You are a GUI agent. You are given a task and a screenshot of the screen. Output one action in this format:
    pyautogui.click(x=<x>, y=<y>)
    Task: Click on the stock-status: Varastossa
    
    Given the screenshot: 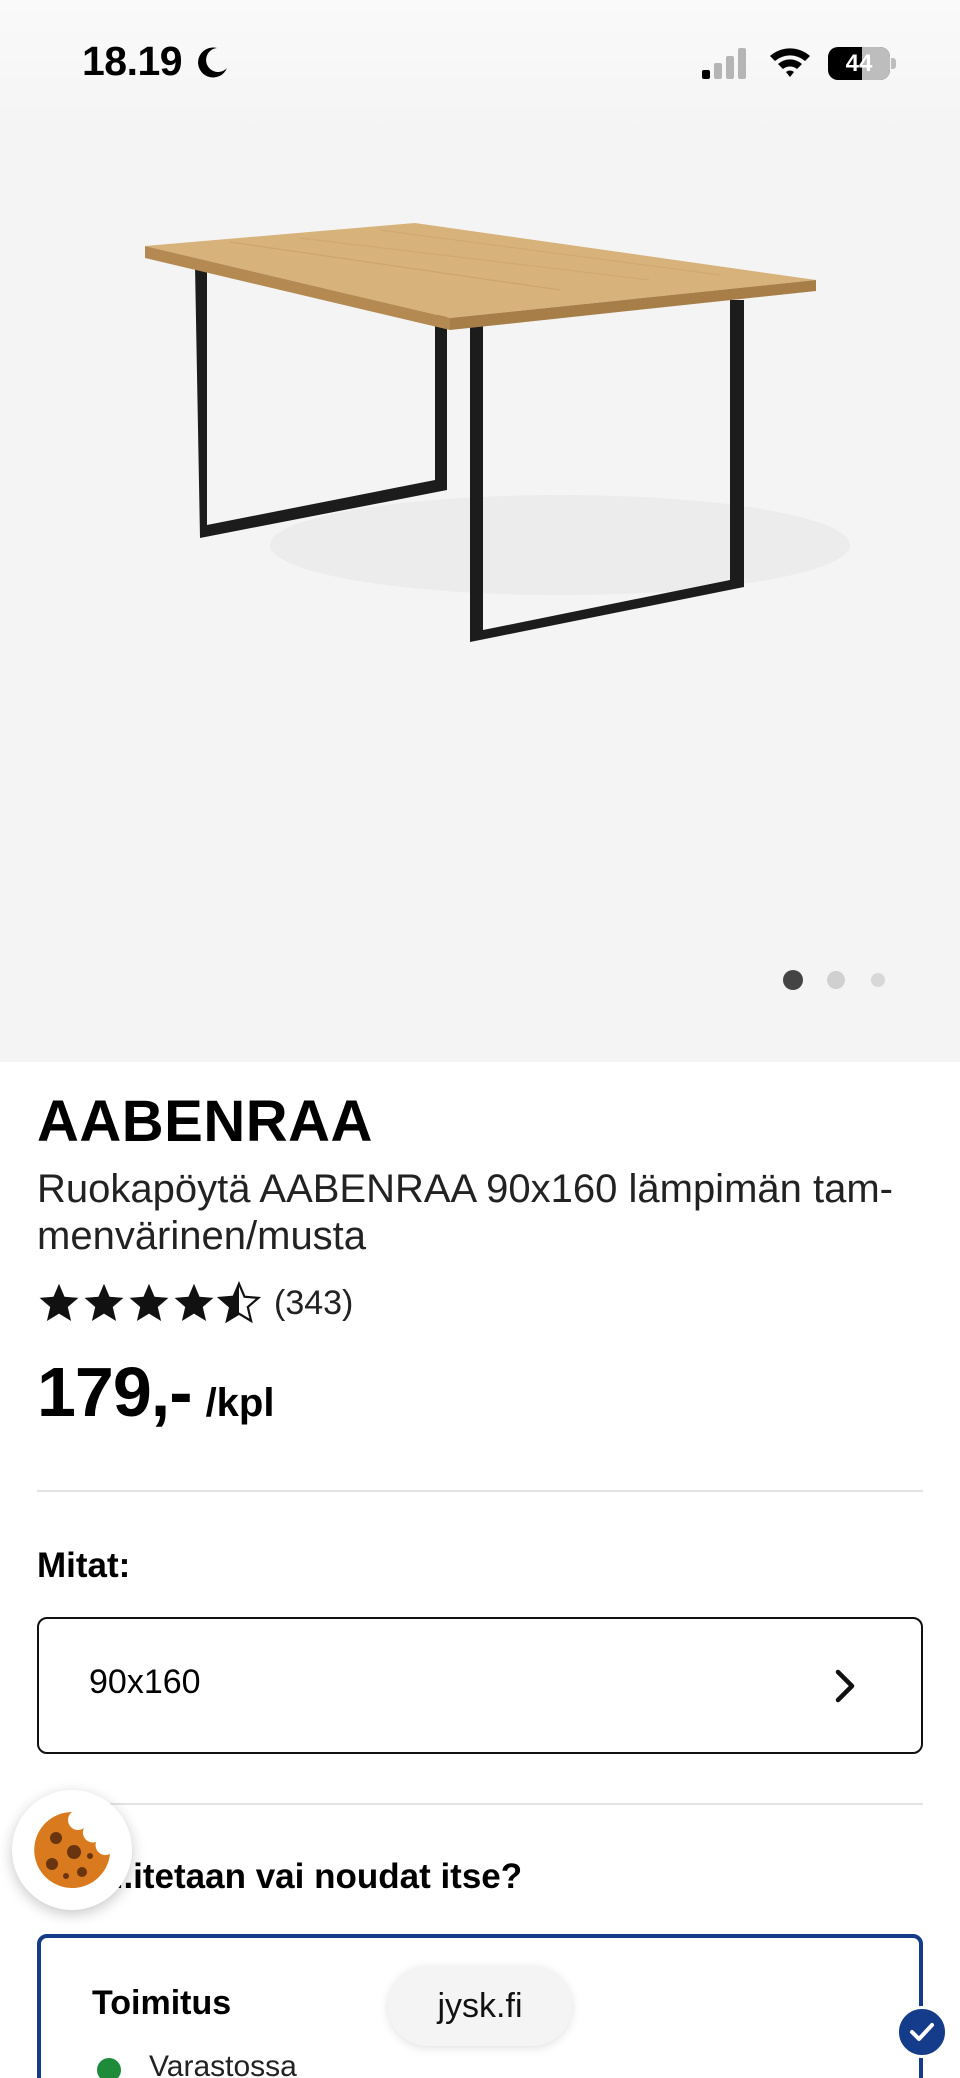 What is the action you would take?
    pyautogui.click(x=223, y=2064)
    